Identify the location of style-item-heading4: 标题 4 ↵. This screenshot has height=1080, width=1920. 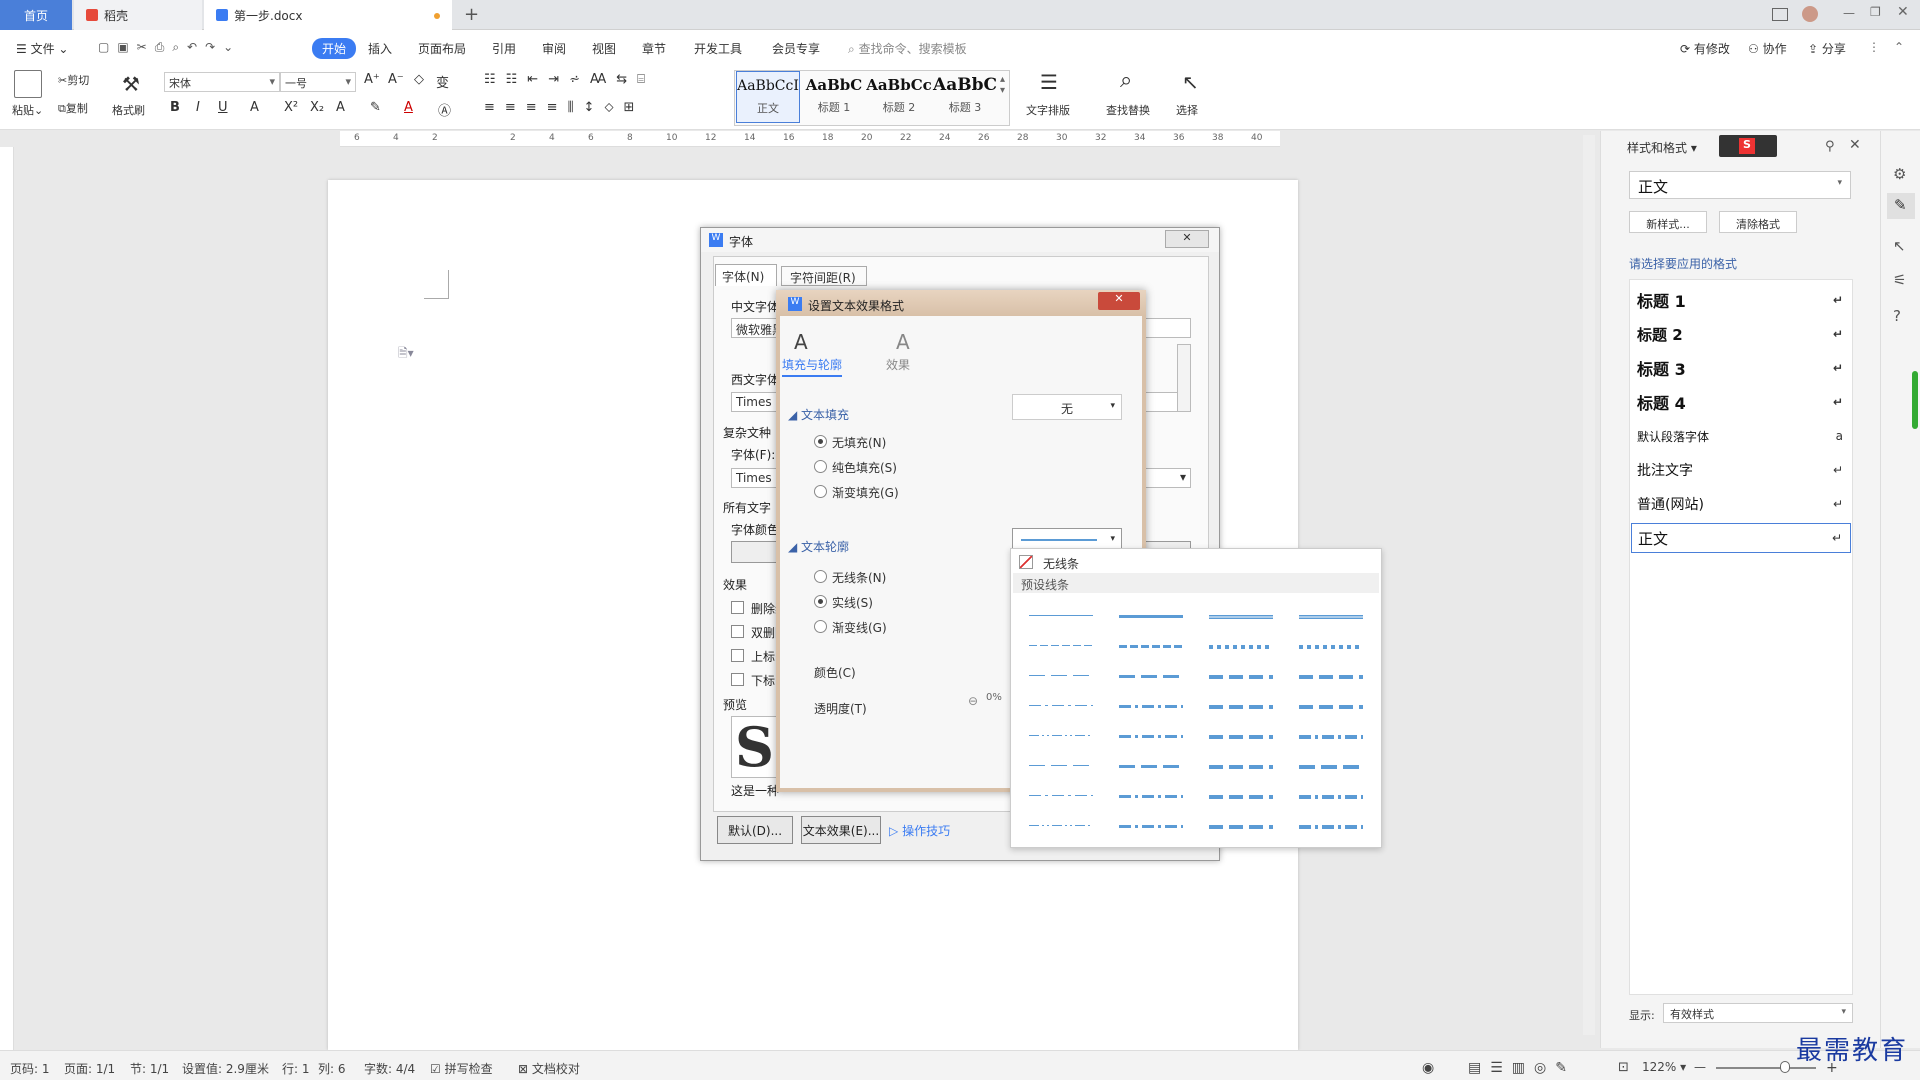
(1741, 402).